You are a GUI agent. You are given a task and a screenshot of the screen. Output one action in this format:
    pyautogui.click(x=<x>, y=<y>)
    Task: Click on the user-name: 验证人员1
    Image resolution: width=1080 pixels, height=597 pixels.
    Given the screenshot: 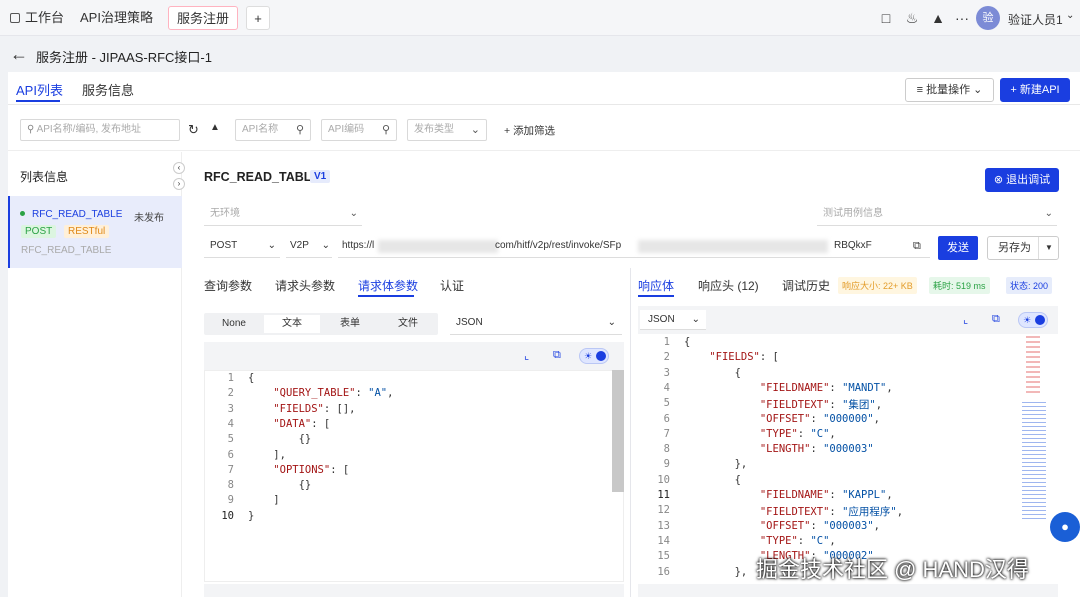 What is the action you would take?
    pyautogui.click(x=1035, y=19)
    